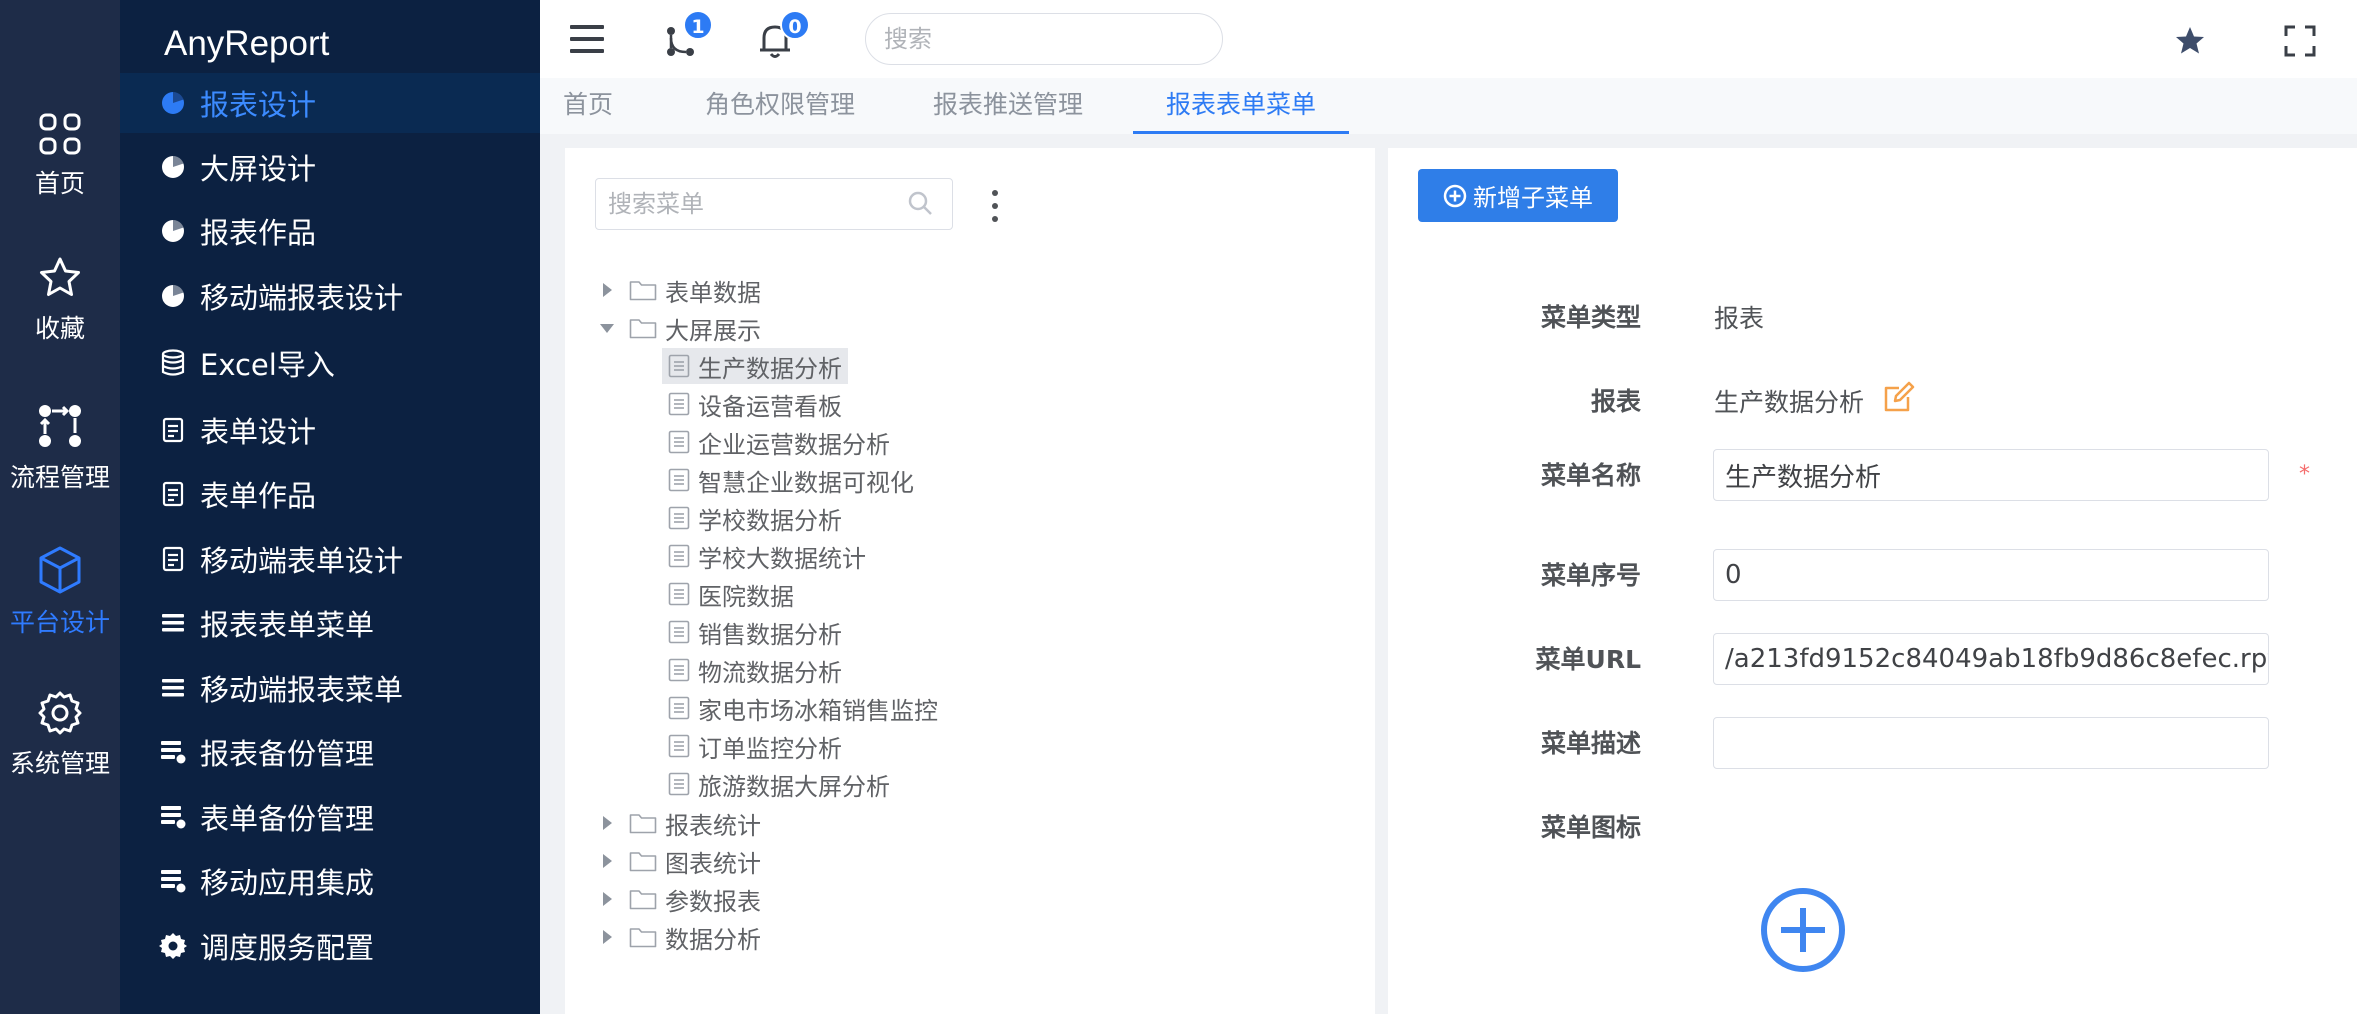  What do you see at coordinates (59, 183) in the screenshot?
I see `rail-label: 首页` at bounding box center [59, 183].